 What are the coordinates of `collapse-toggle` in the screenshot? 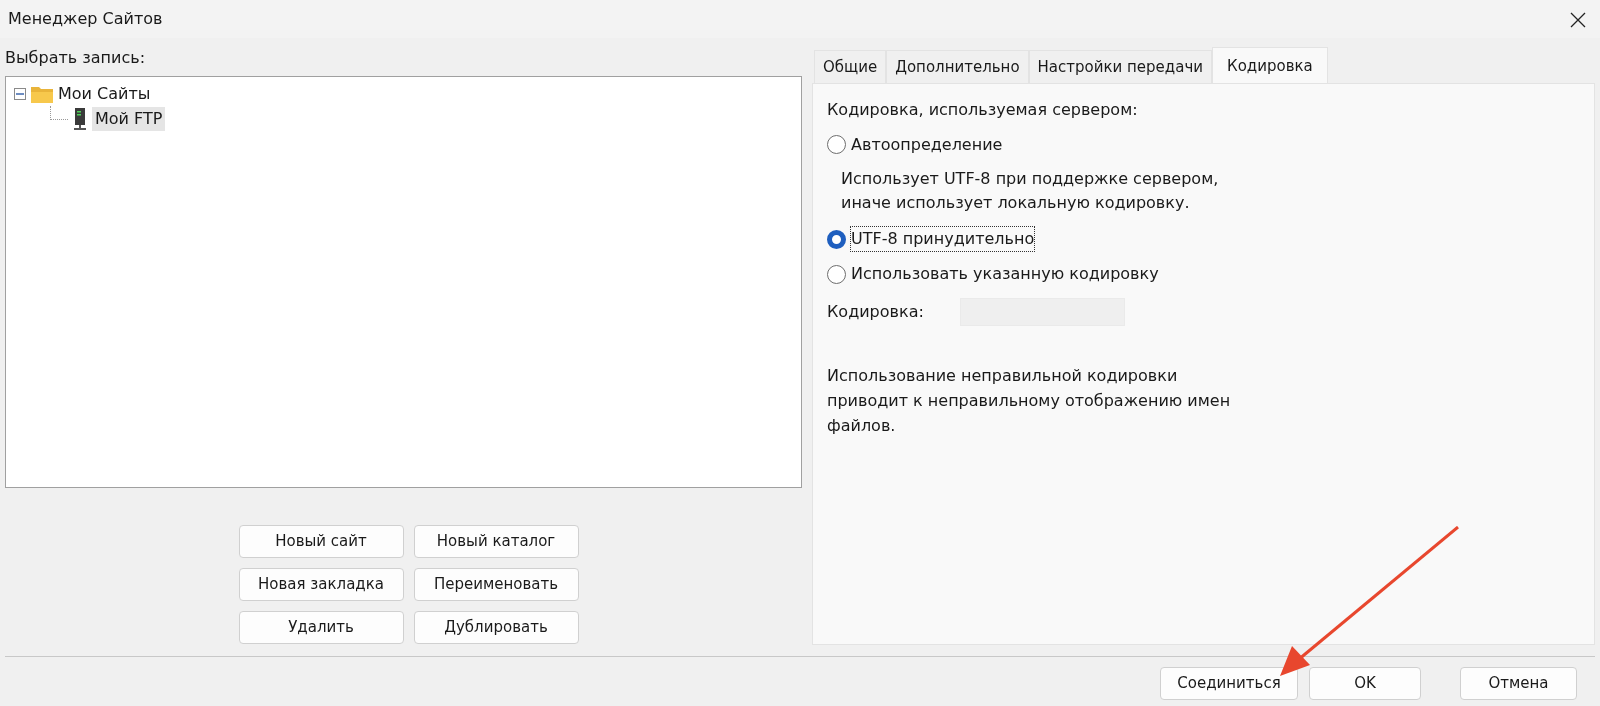 It's located at (20, 93).